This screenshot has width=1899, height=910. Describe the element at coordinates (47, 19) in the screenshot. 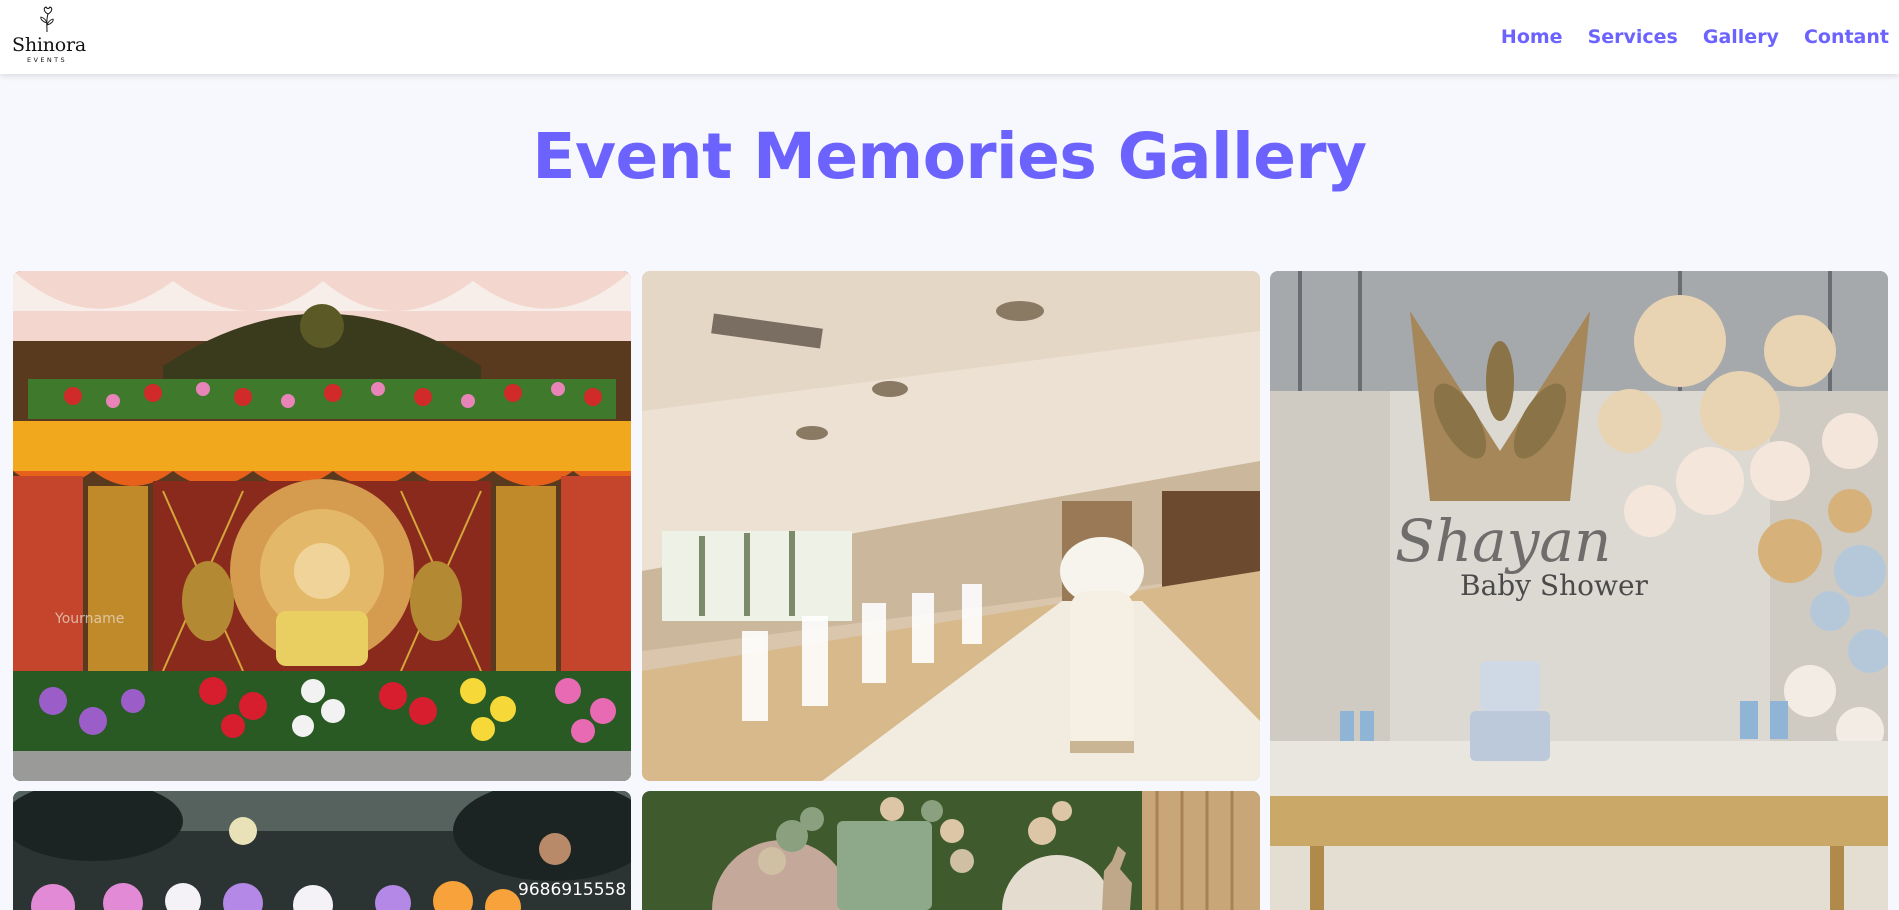

I see `flower-icon` at that location.